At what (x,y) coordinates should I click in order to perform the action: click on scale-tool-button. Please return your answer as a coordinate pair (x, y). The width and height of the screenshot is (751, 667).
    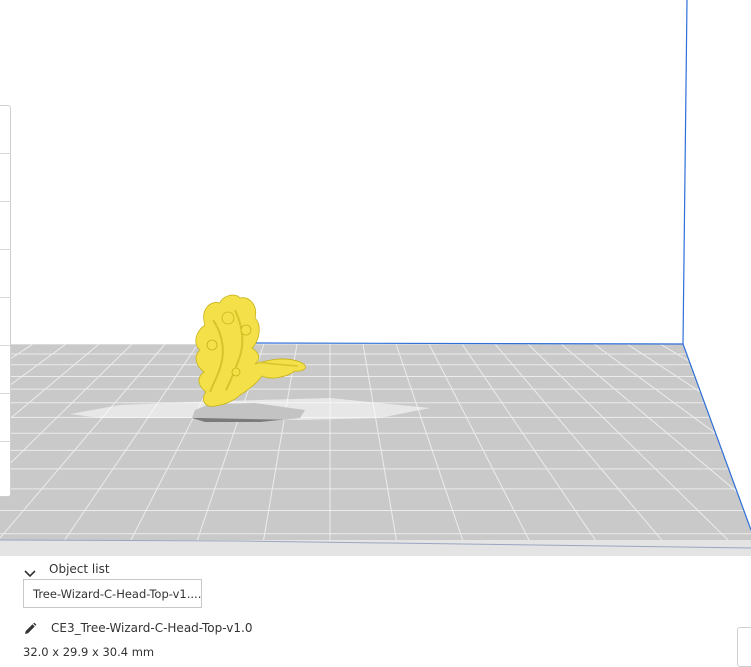
    Looking at the image, I should click on (5, 178).